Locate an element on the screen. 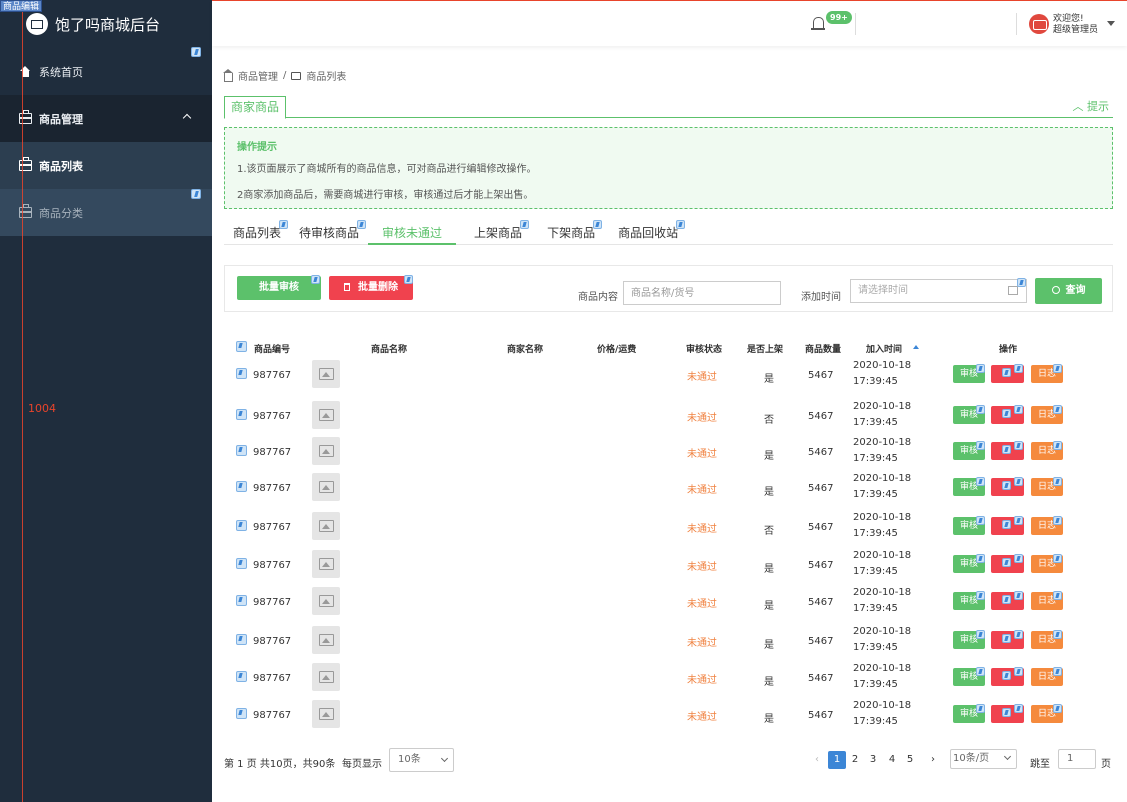  notice-title: 操作提示 is located at coordinates (257, 147).